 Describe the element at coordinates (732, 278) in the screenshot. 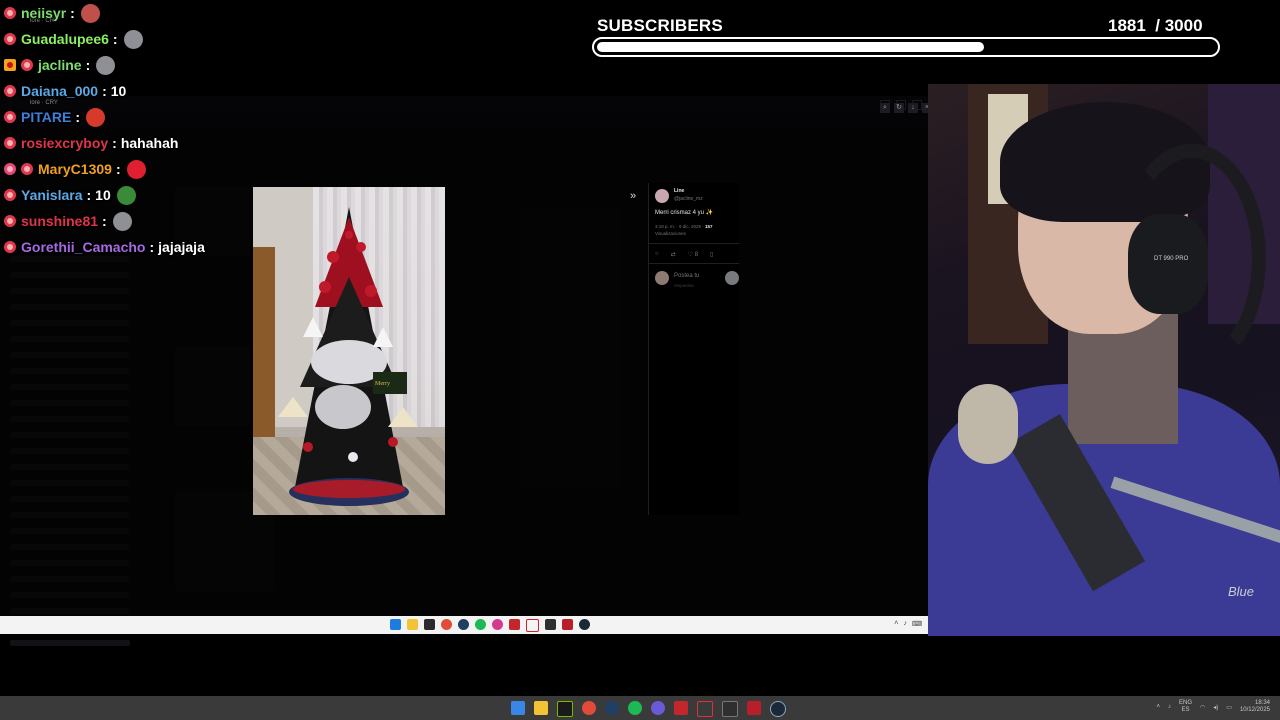

I see `reply-button` at that location.